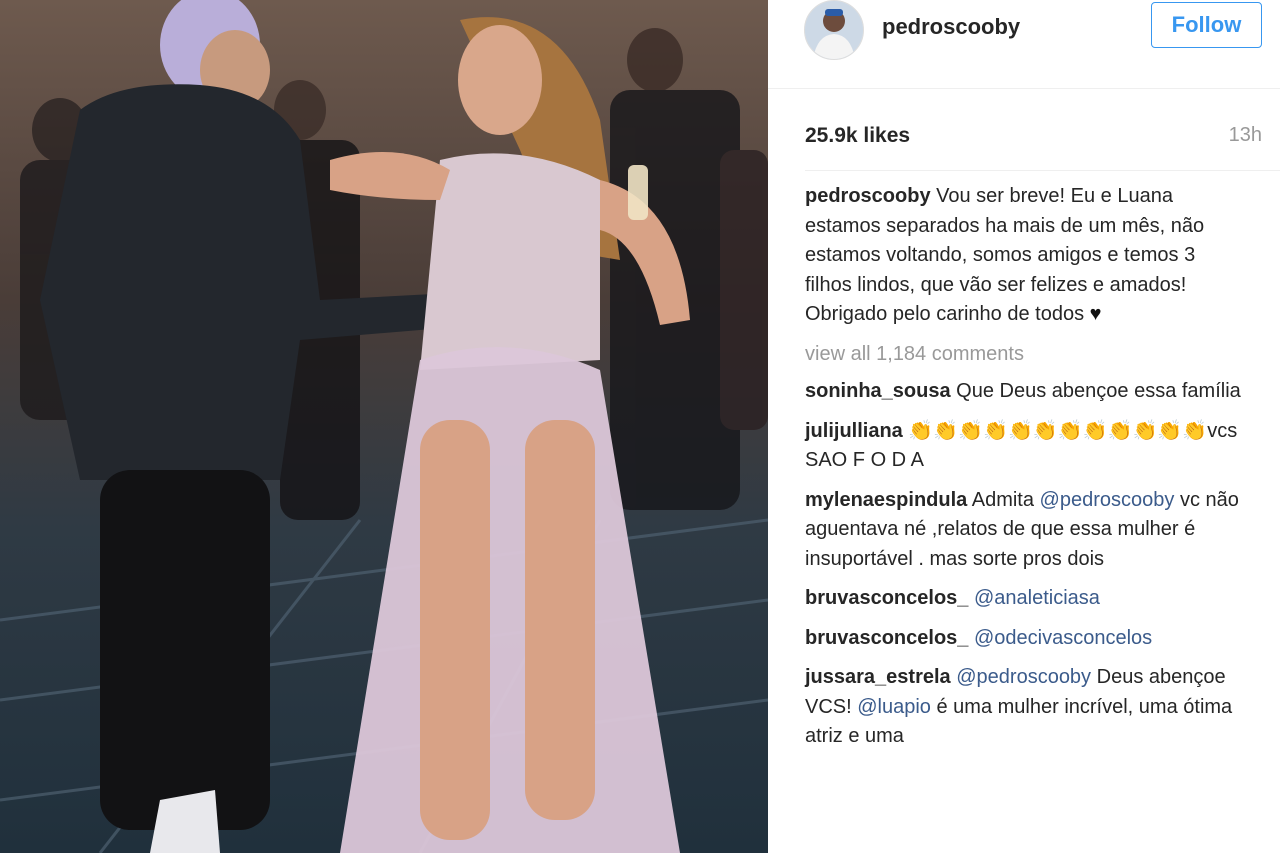  What do you see at coordinates (857, 136) in the screenshot?
I see `likes-count: 25.9k likes` at bounding box center [857, 136].